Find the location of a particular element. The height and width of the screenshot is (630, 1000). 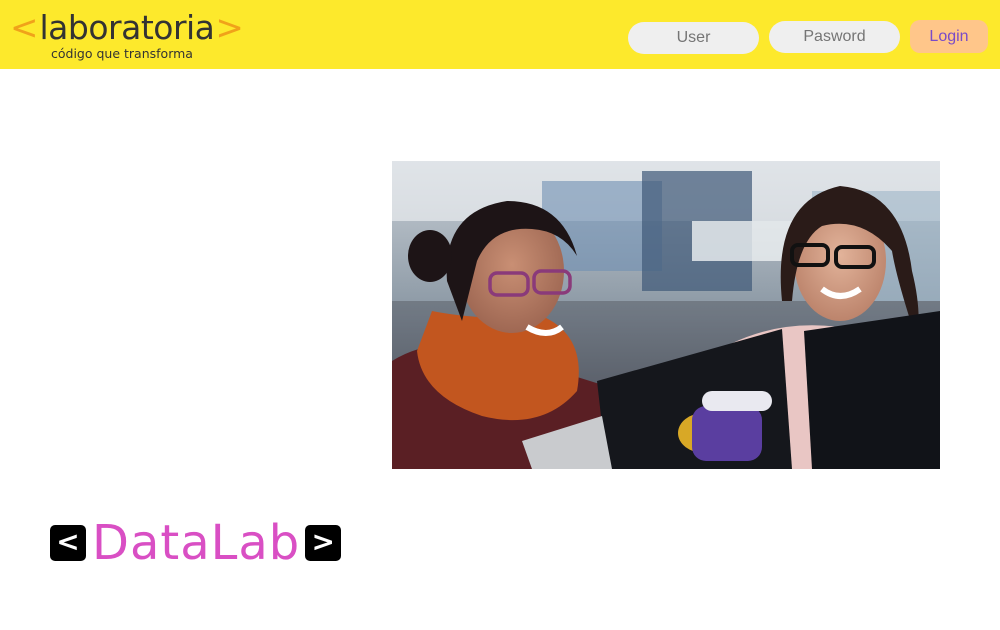

password-input is located at coordinates (834, 37).